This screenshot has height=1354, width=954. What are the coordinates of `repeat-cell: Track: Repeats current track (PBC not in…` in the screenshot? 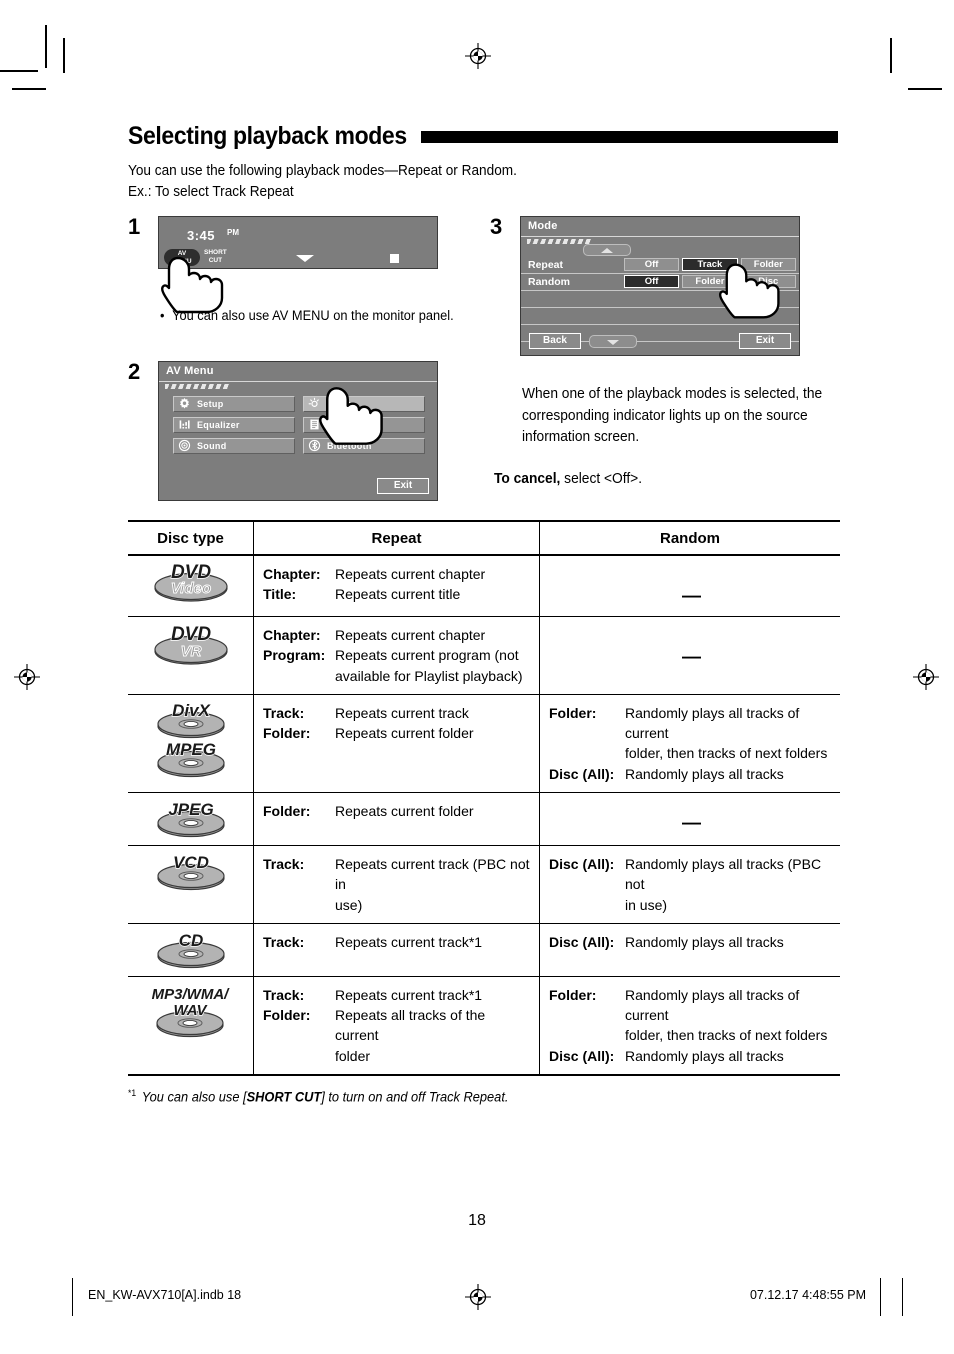 It's located at (396, 884).